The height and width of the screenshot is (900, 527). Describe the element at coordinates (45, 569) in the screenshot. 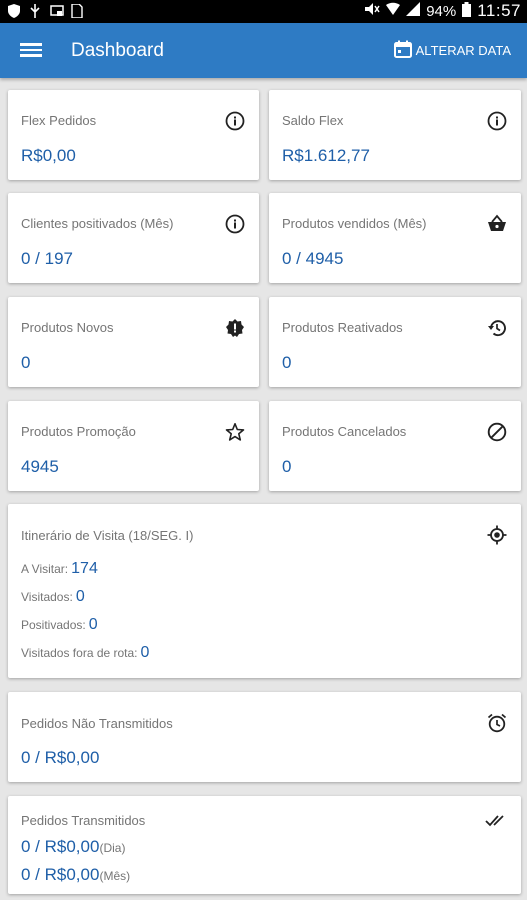

I see `a-visitar-label: A Visitar:` at that location.